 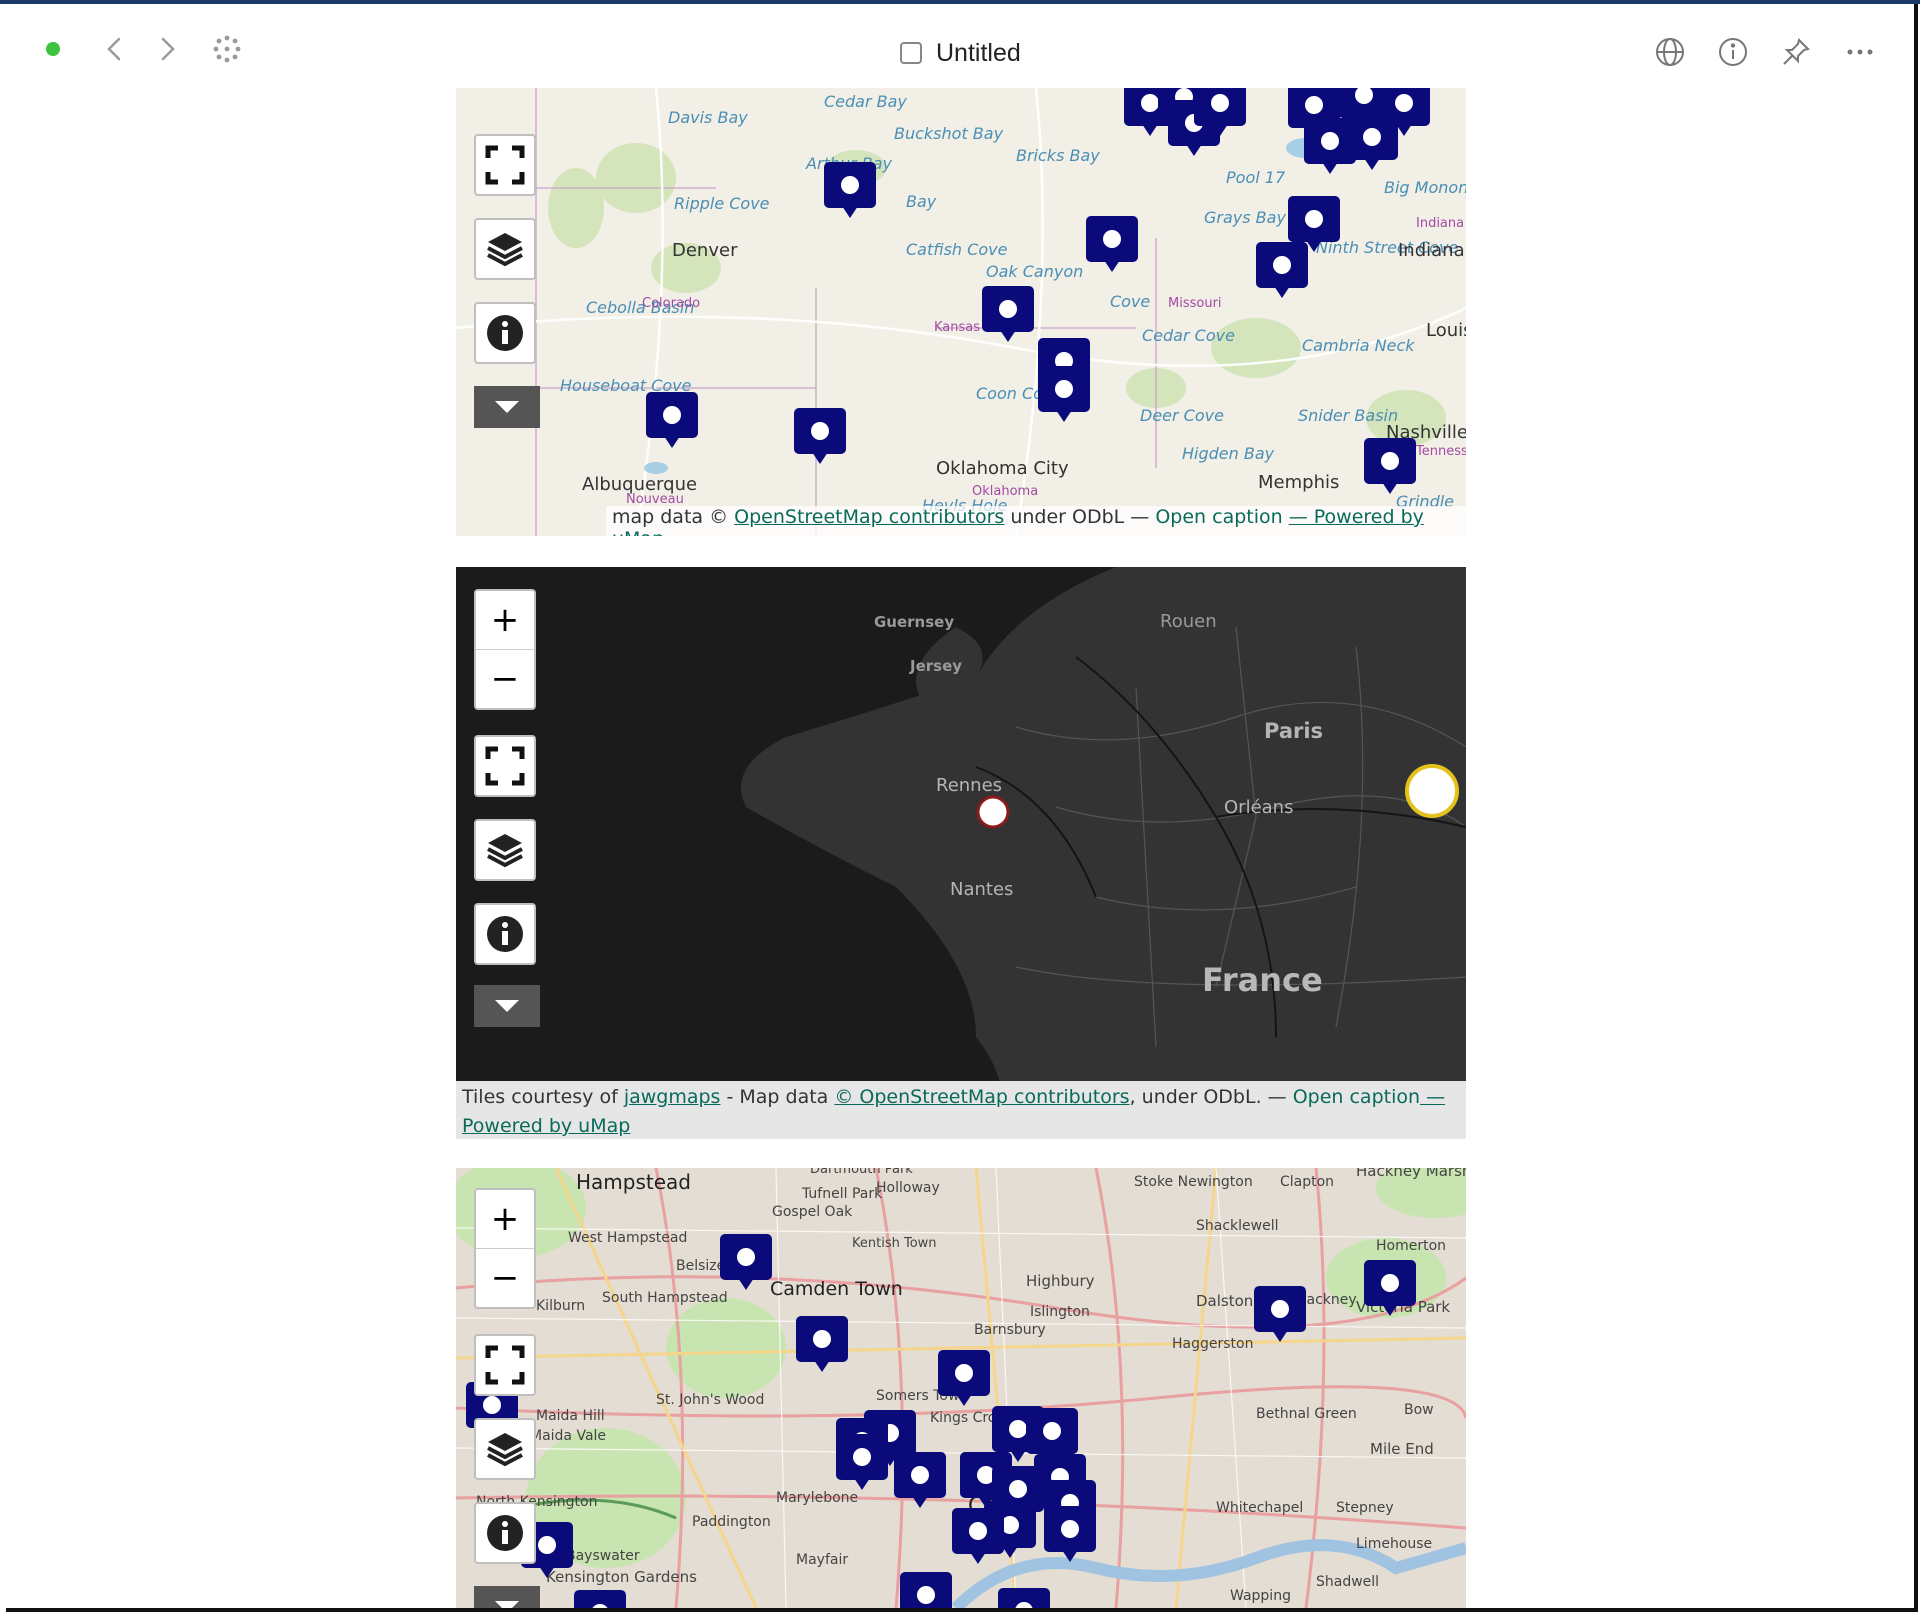 What do you see at coordinates (665, 1298) in the screenshot?
I see `map-label: South Hampstead` at bounding box center [665, 1298].